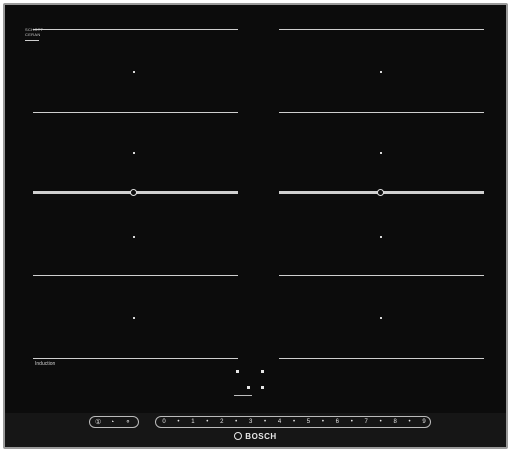 This screenshot has width=512, height=453. Describe the element at coordinates (380, 192) in the screenshot. I see `right-zone-link-marker` at that location.